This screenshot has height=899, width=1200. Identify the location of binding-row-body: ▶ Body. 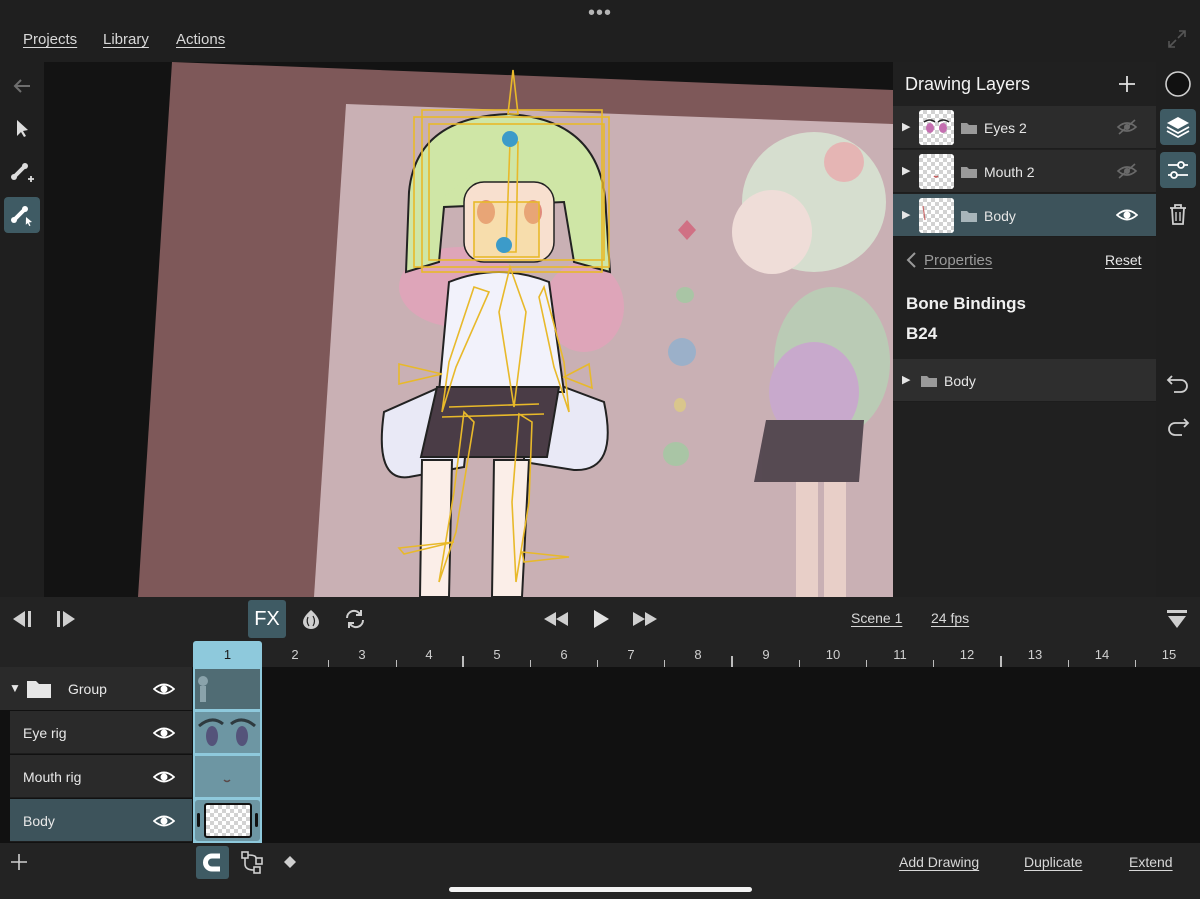
(1024, 380).